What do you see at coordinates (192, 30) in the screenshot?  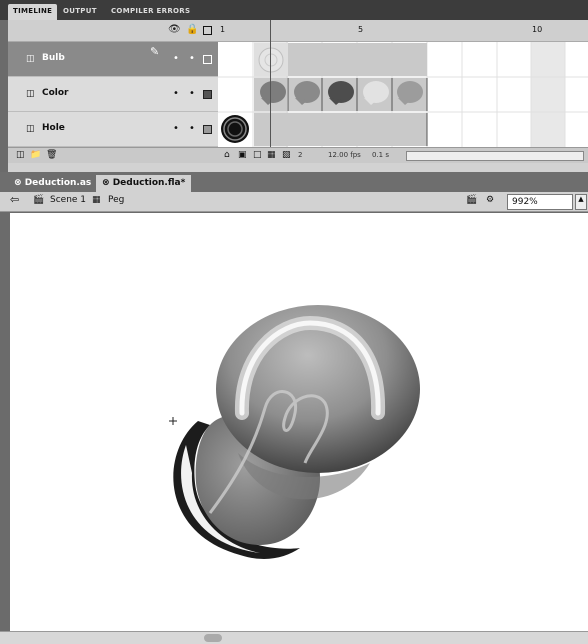 I see `lock-icon: 🔒` at bounding box center [192, 30].